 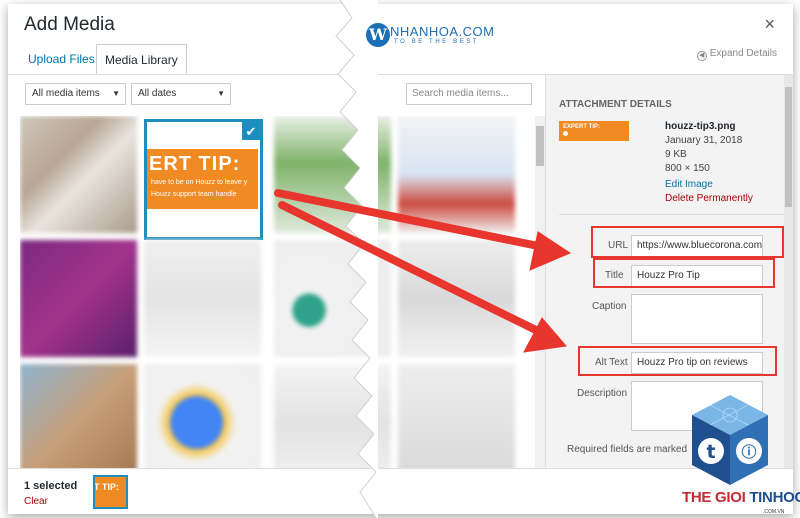 What do you see at coordinates (250, 131) in the screenshot?
I see `checkmark-icon: ✔` at bounding box center [250, 131].